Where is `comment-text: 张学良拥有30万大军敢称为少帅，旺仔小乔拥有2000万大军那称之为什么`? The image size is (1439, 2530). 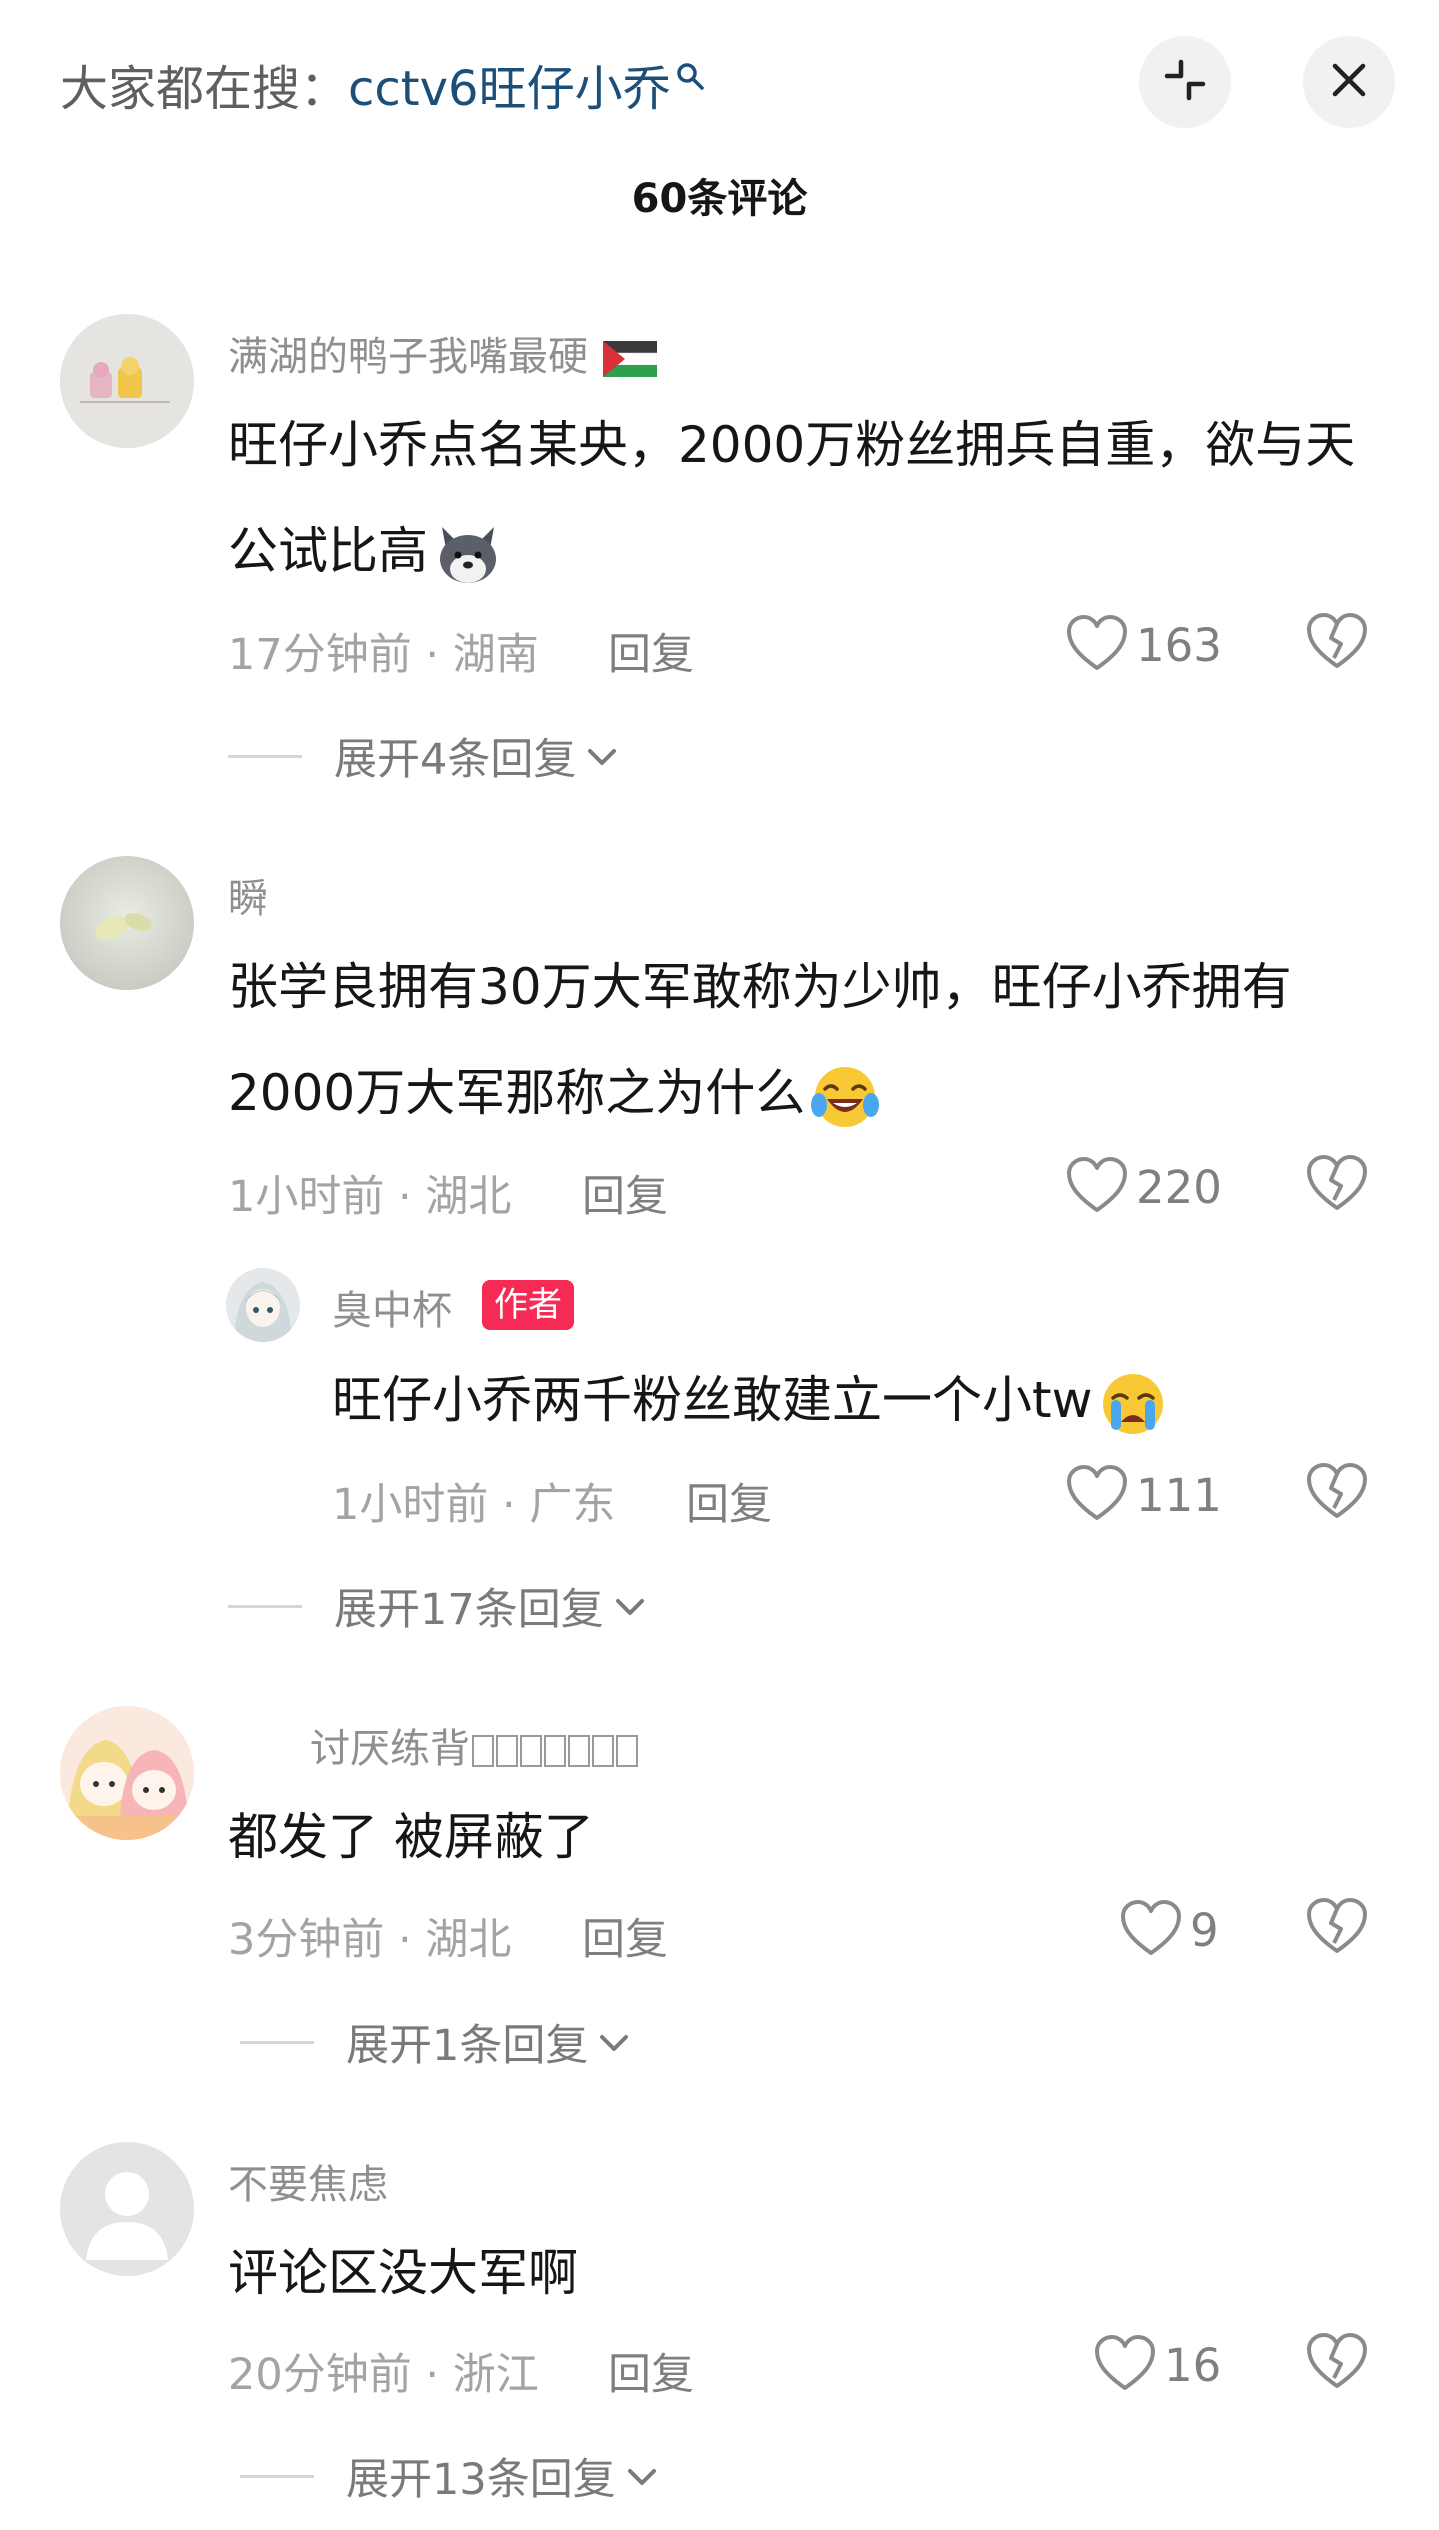
comment-text: 张学良拥有30万大军敢称为少帅，旺仔小乔拥有2000万大军那称之为什么 is located at coordinates (803, 1040).